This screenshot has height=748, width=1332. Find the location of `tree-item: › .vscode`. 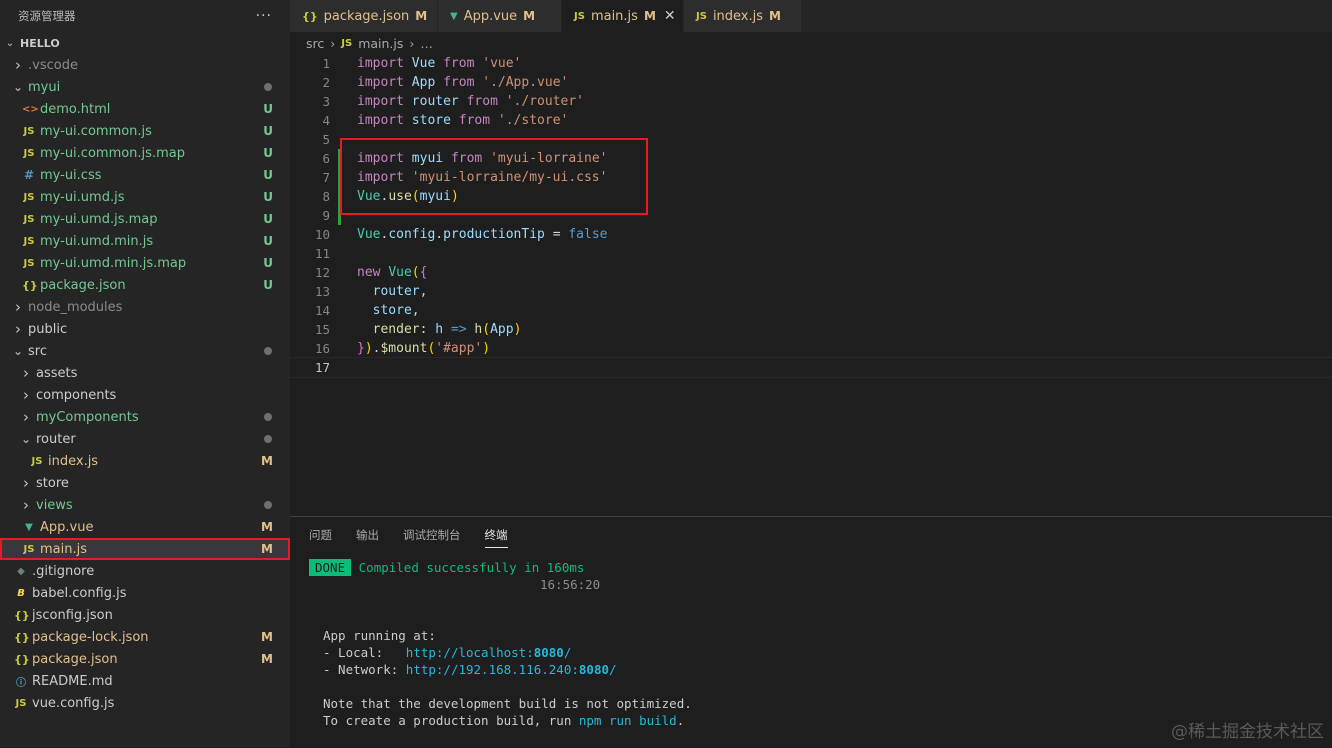

tree-item: › .vscode is located at coordinates (145, 65).